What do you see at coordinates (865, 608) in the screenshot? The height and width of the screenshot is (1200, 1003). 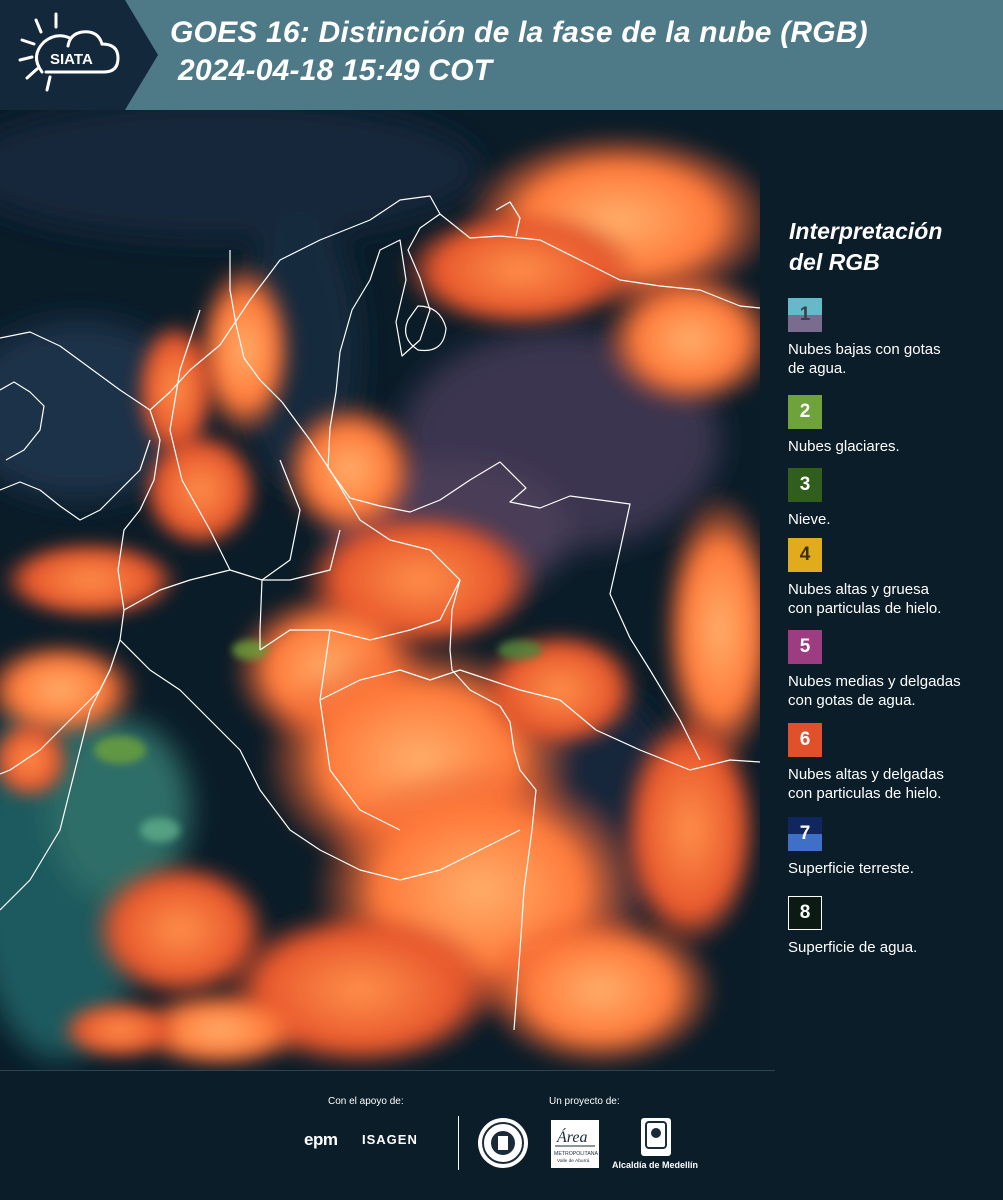 I see `legend-label-4-line-2: con particulas de hielo.` at bounding box center [865, 608].